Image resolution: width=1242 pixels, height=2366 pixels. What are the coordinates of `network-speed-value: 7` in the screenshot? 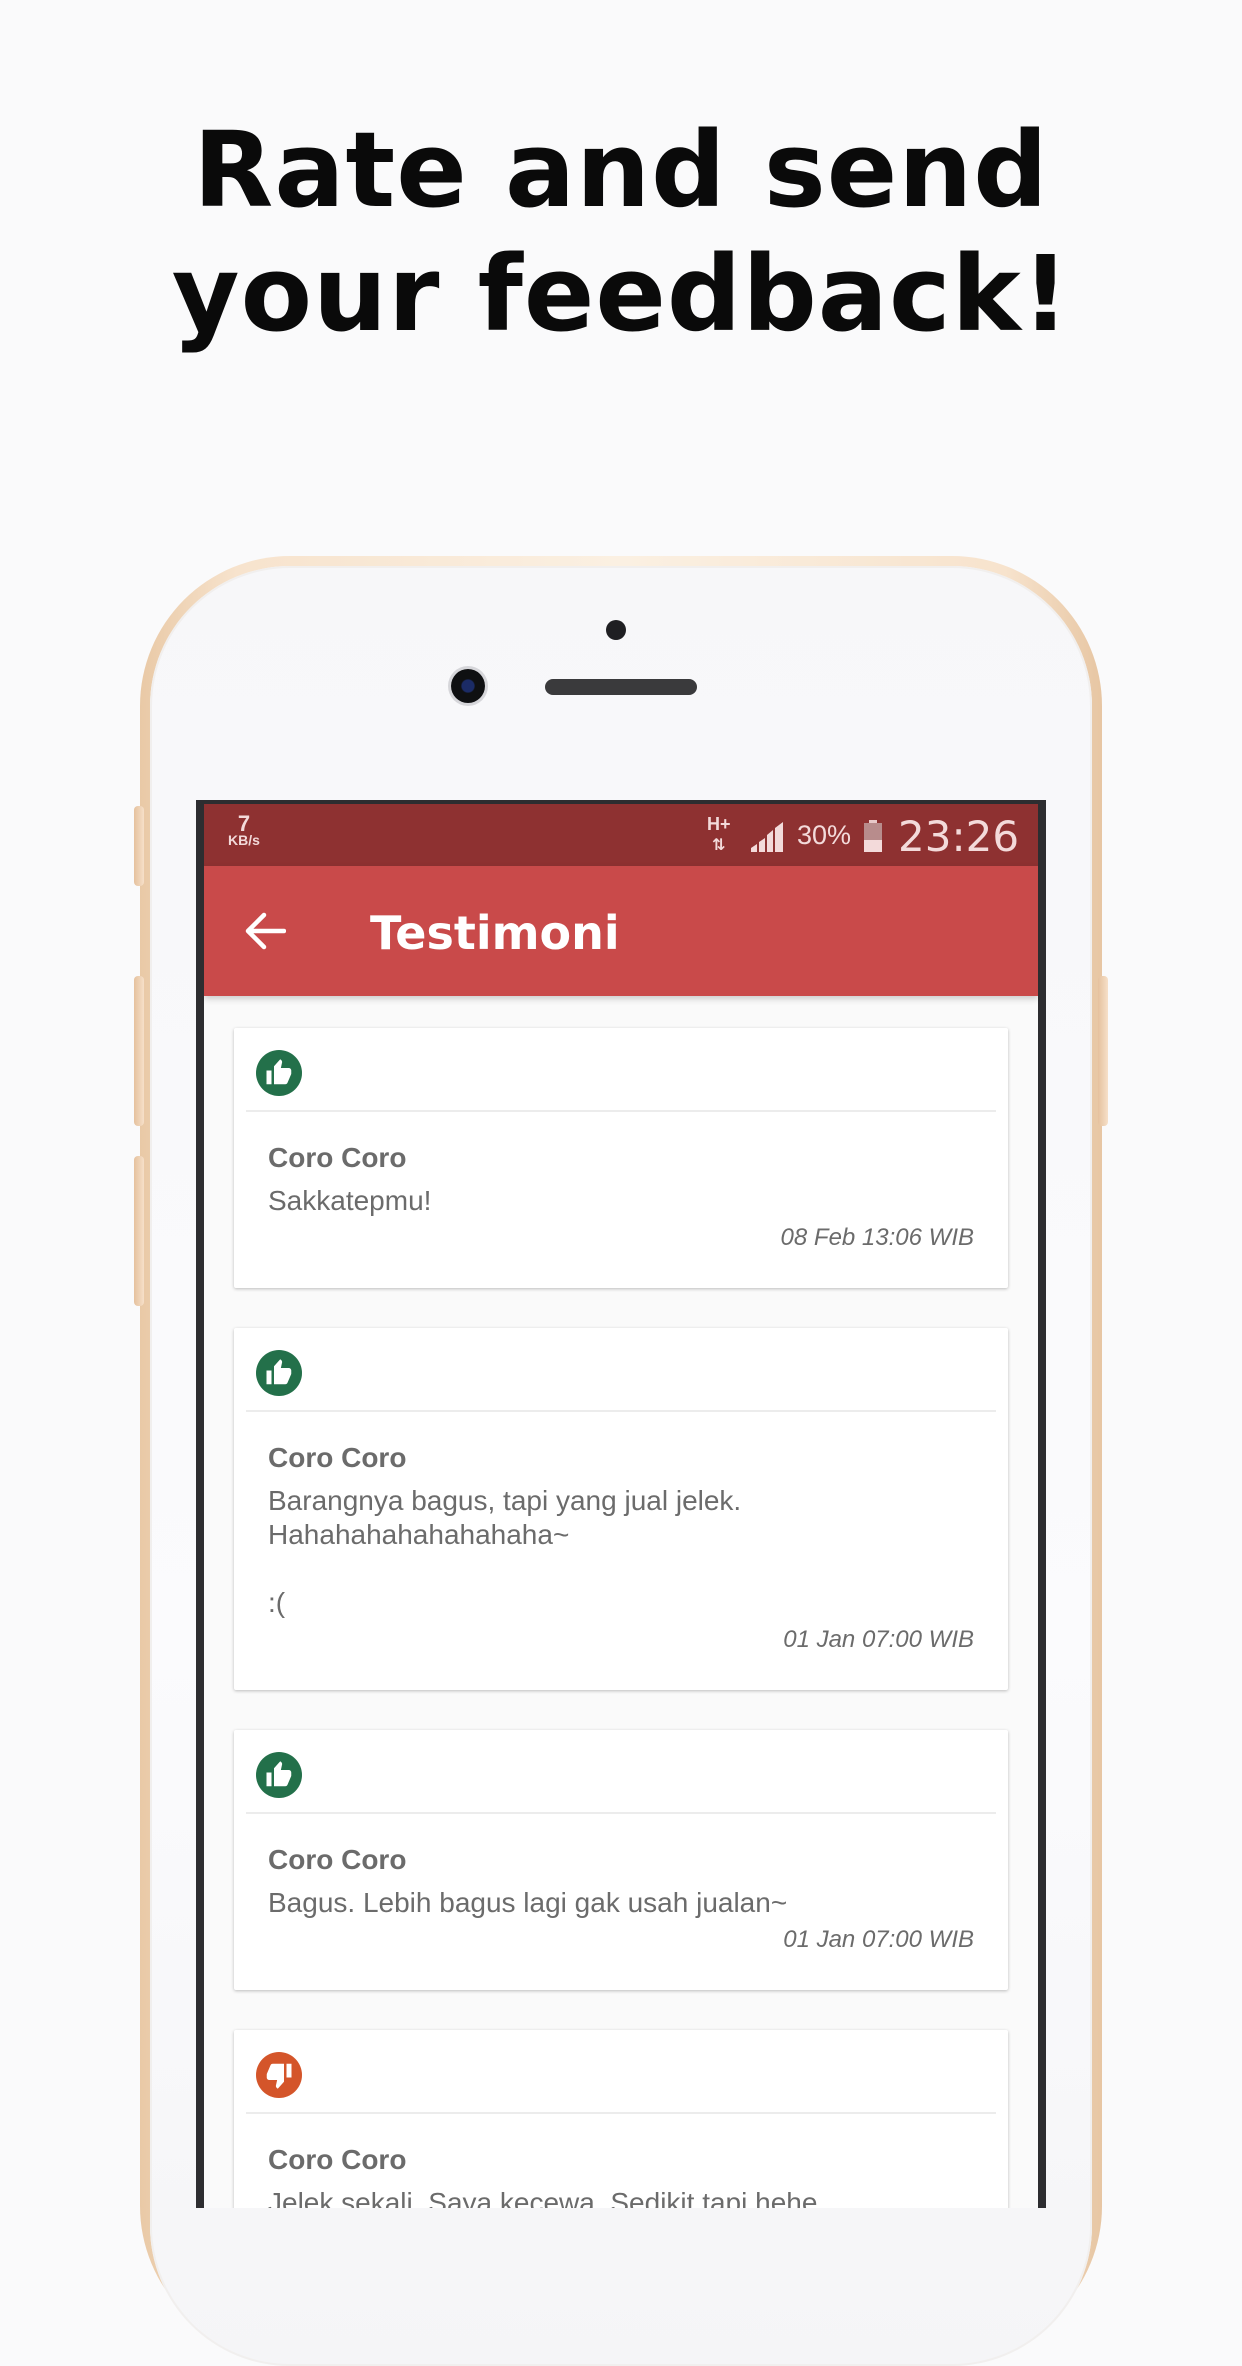 It's located at (244, 823).